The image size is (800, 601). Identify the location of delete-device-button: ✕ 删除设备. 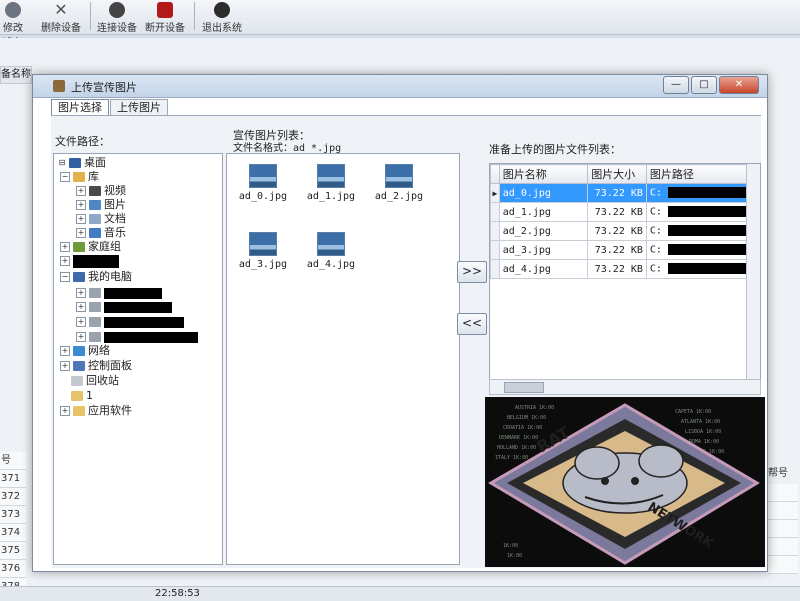
(61, 17).